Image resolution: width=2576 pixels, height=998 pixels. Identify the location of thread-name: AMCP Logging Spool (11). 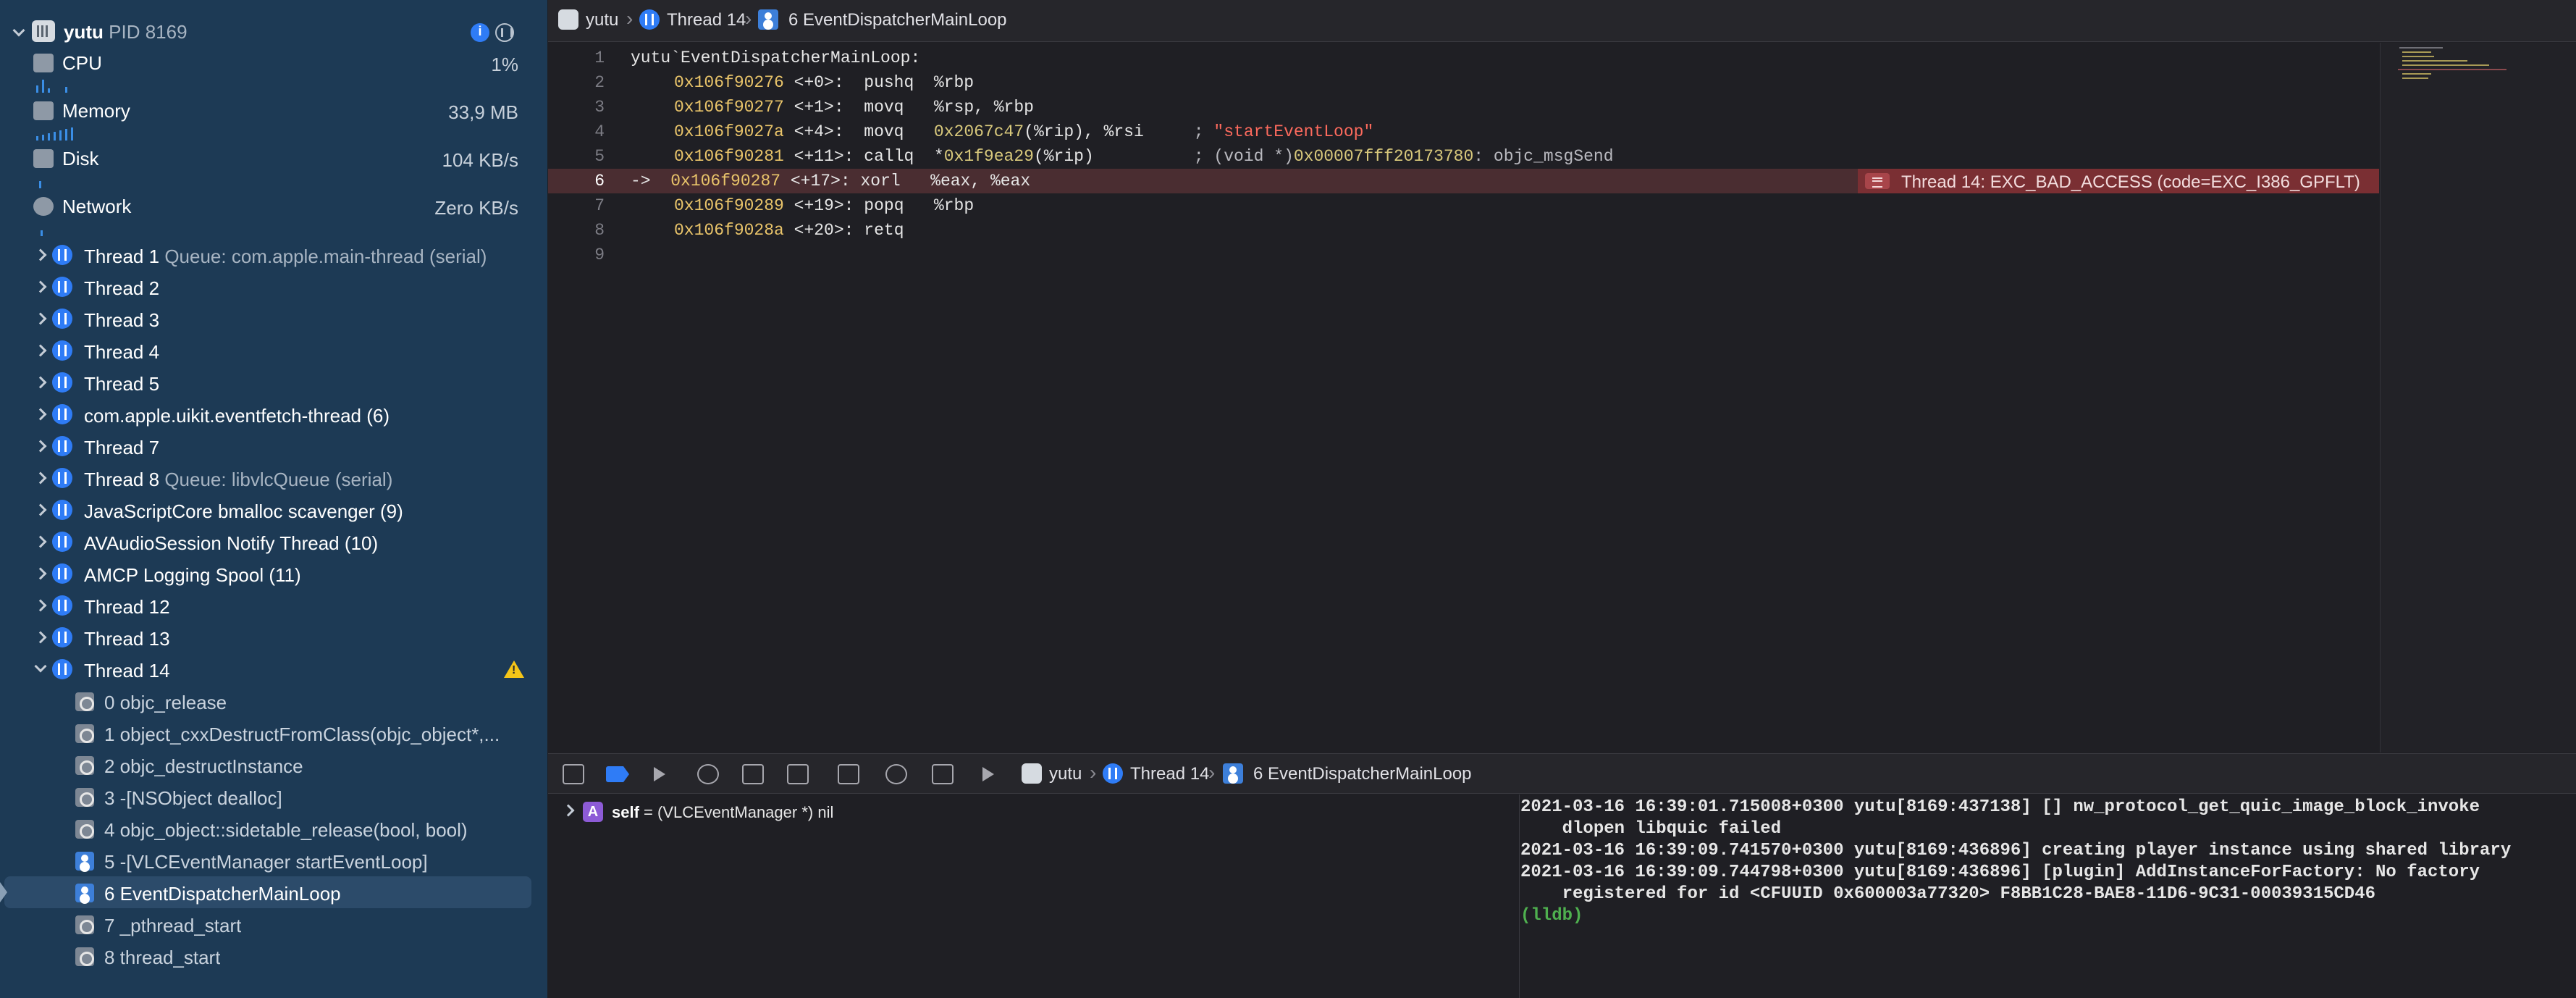
(192, 575).